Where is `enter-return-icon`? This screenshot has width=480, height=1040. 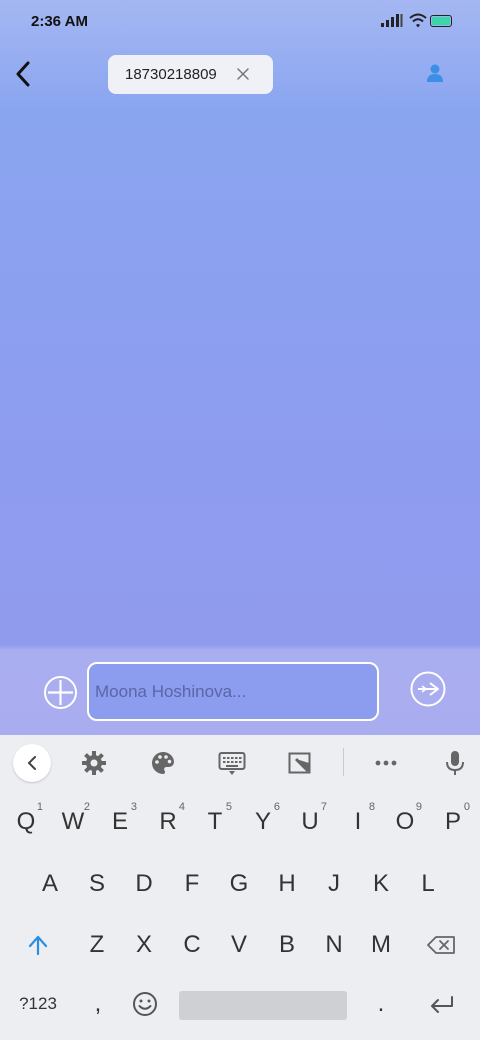
enter-return-icon is located at coordinates (442, 1004).